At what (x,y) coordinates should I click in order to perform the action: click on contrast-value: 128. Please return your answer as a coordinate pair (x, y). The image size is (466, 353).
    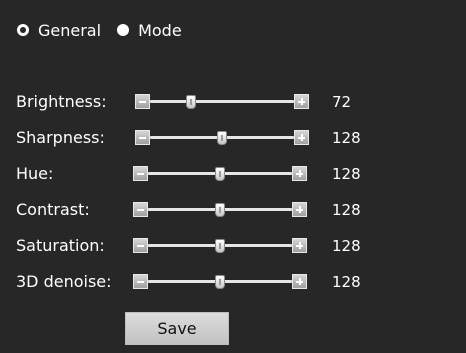
    Looking at the image, I should click on (346, 210).